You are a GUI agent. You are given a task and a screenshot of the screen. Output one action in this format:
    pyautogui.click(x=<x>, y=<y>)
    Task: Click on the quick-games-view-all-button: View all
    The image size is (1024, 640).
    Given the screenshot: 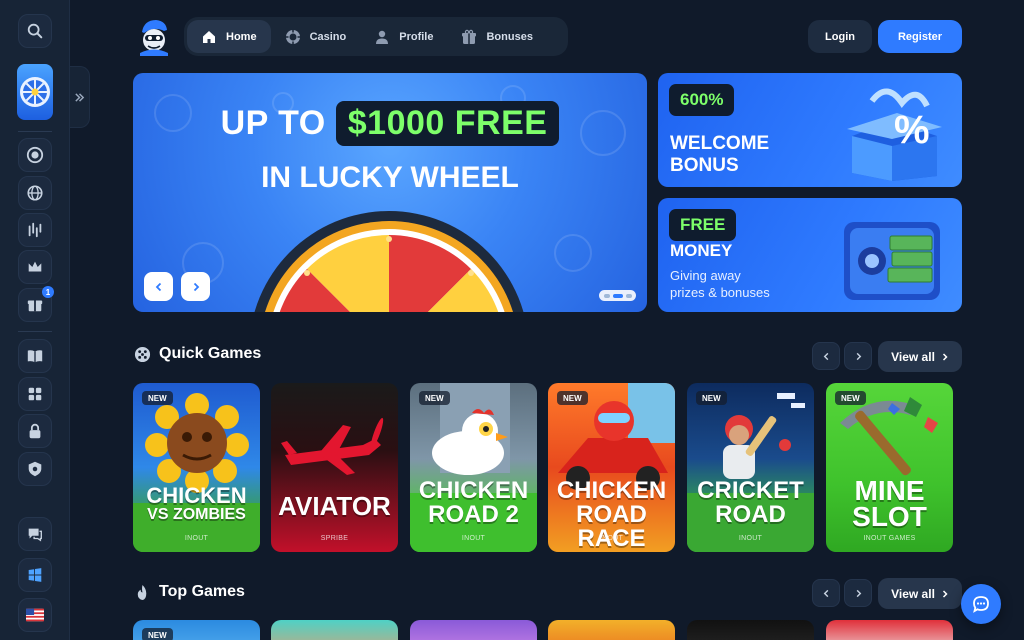 What is the action you would take?
    pyautogui.click(x=920, y=356)
    